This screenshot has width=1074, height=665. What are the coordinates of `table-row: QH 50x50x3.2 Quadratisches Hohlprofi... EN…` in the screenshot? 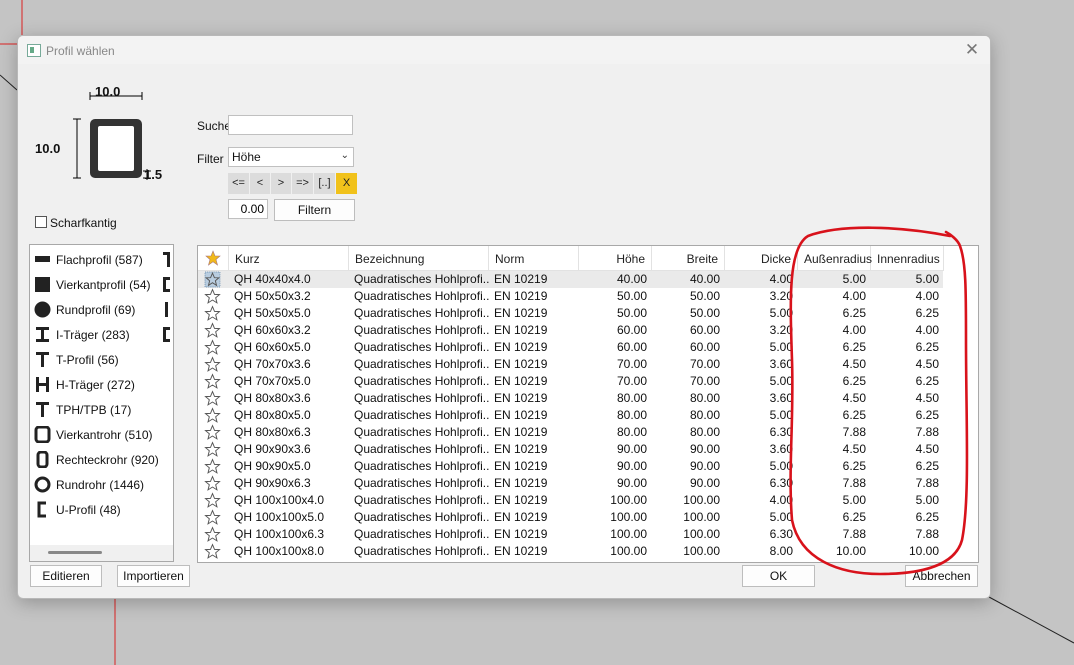 It's located at (570, 296).